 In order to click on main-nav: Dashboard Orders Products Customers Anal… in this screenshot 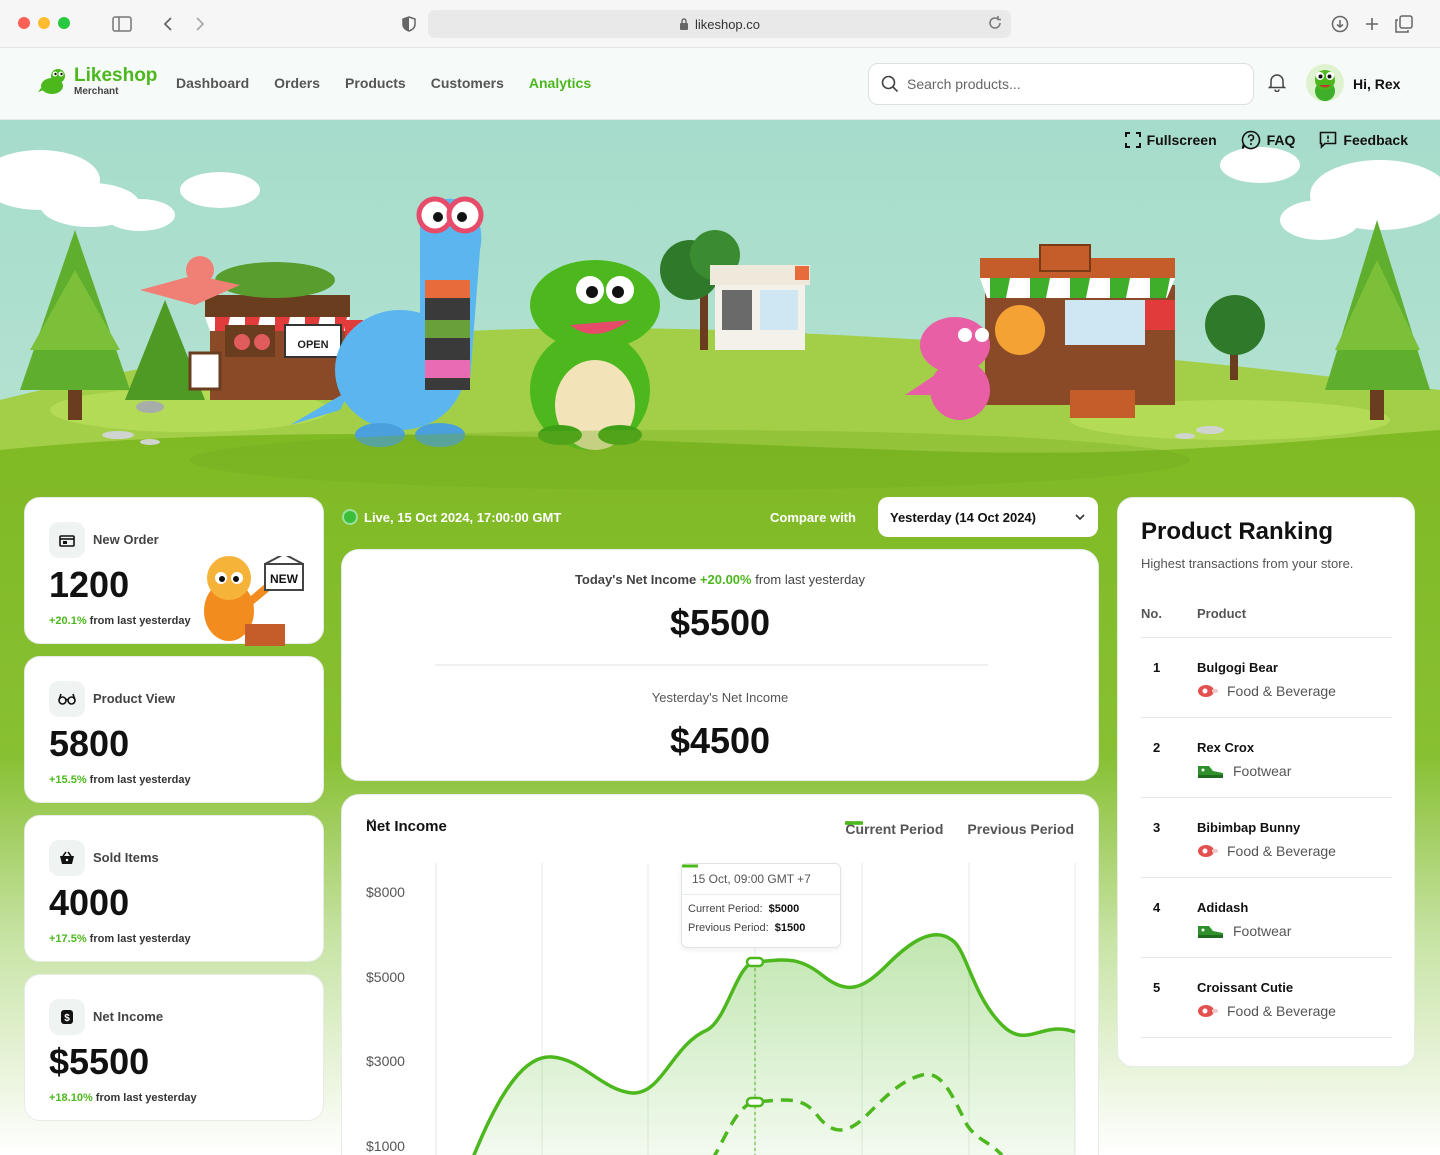, I will do `click(383, 83)`.